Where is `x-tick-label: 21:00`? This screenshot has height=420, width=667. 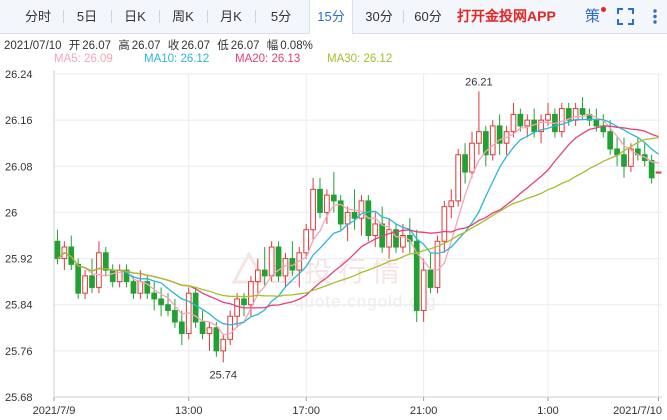
x-tick-label: 21:00 is located at coordinates (424, 411).